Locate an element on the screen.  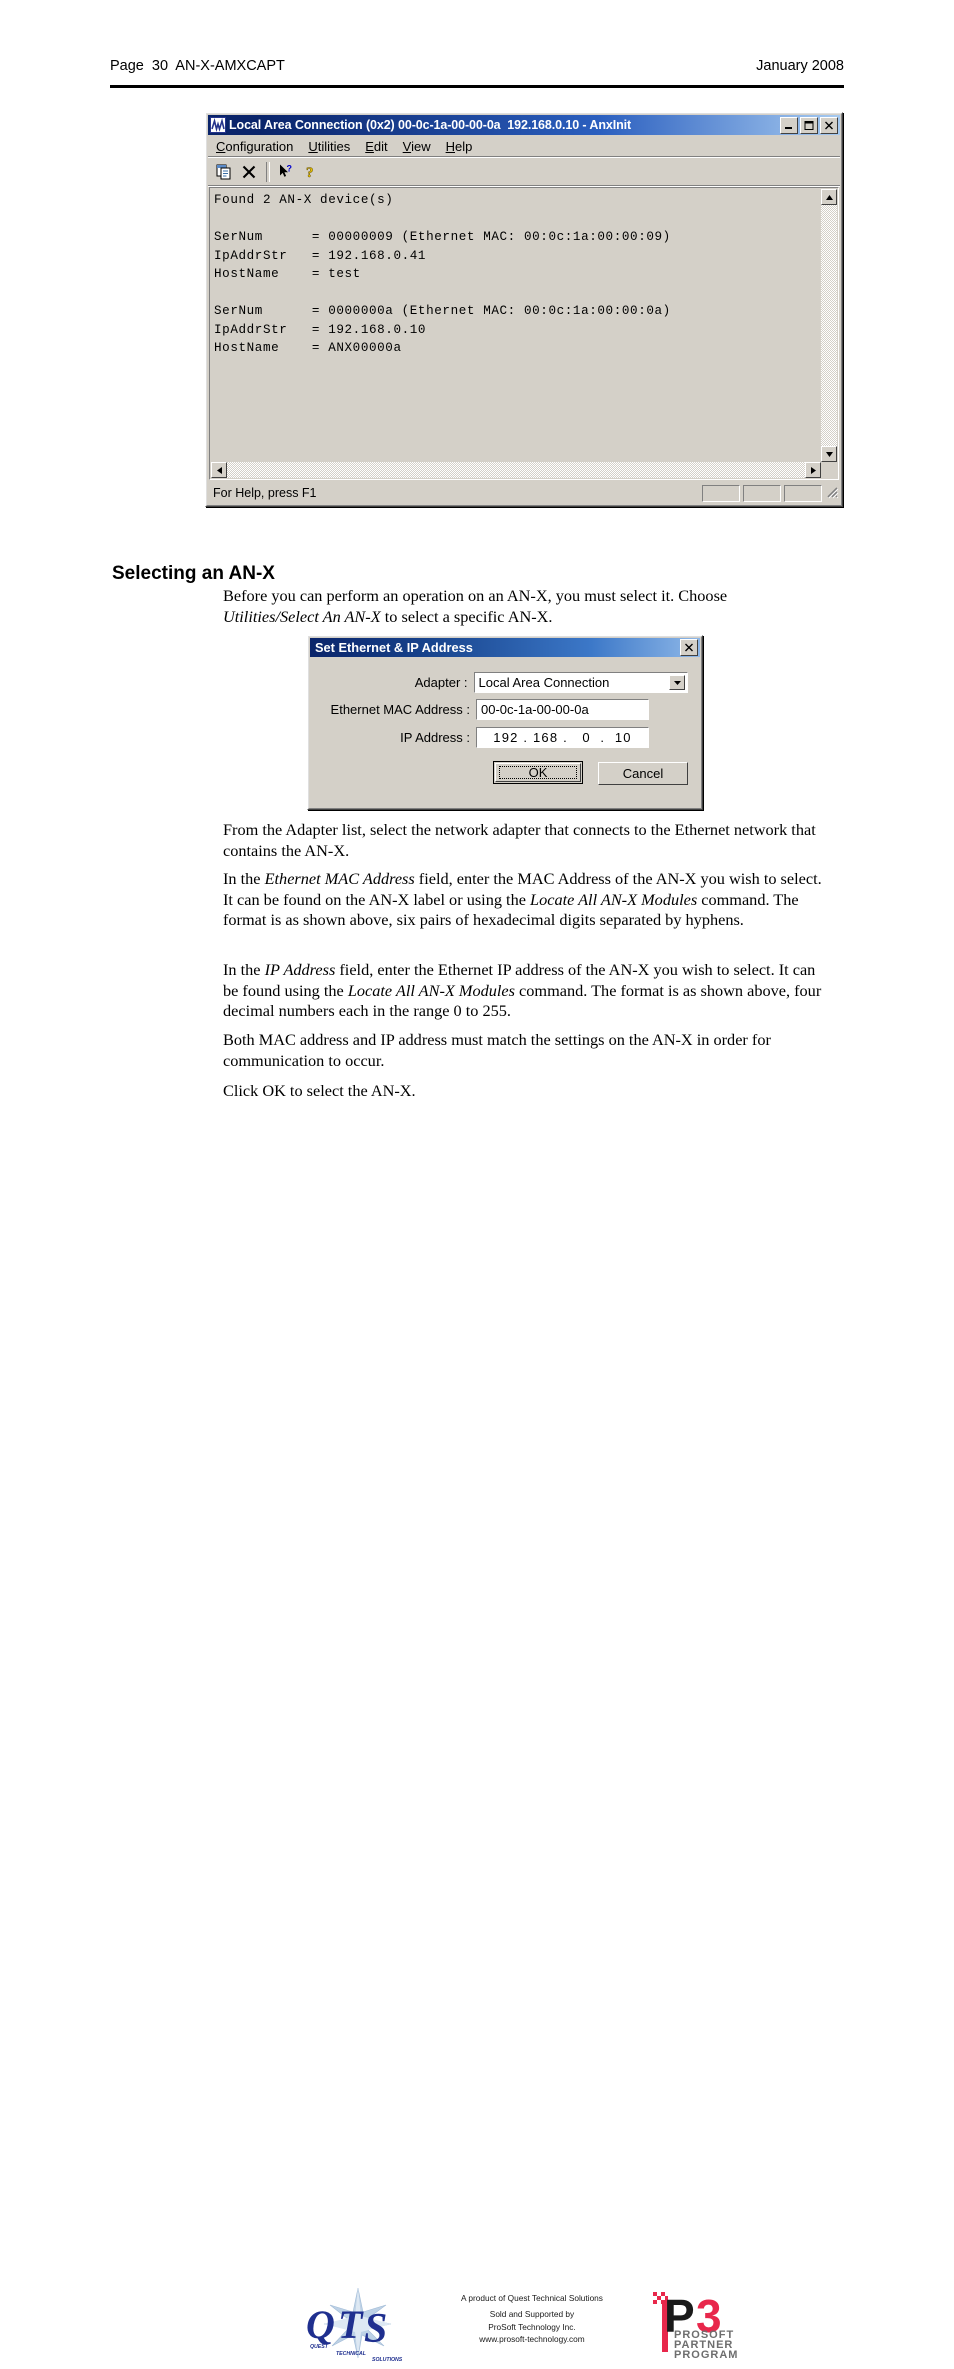
window-statusbar: For Help, press F1 is located at coordinates (524, 493).